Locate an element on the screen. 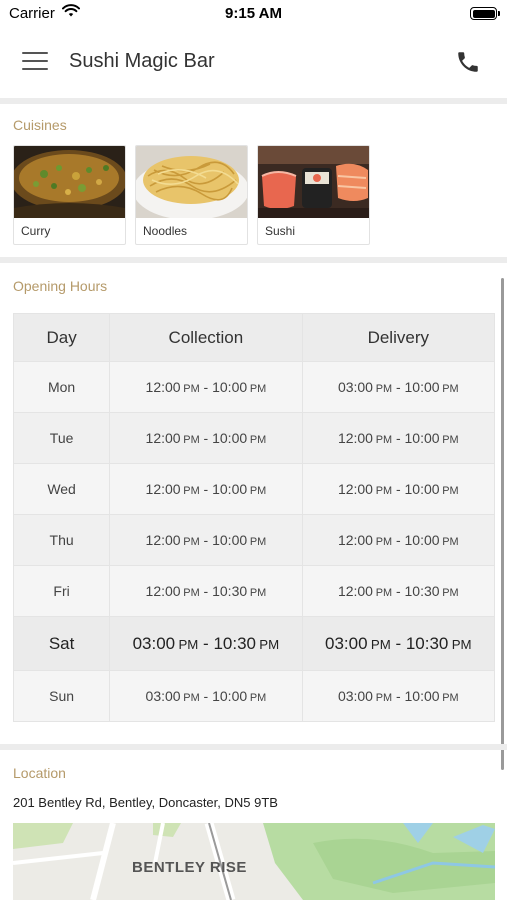 The width and height of the screenshot is (507, 900). table-row: Thu 12:00 PM - 10:00 PM 12:00 PM - 10:00 PM is located at coordinates (254, 540).